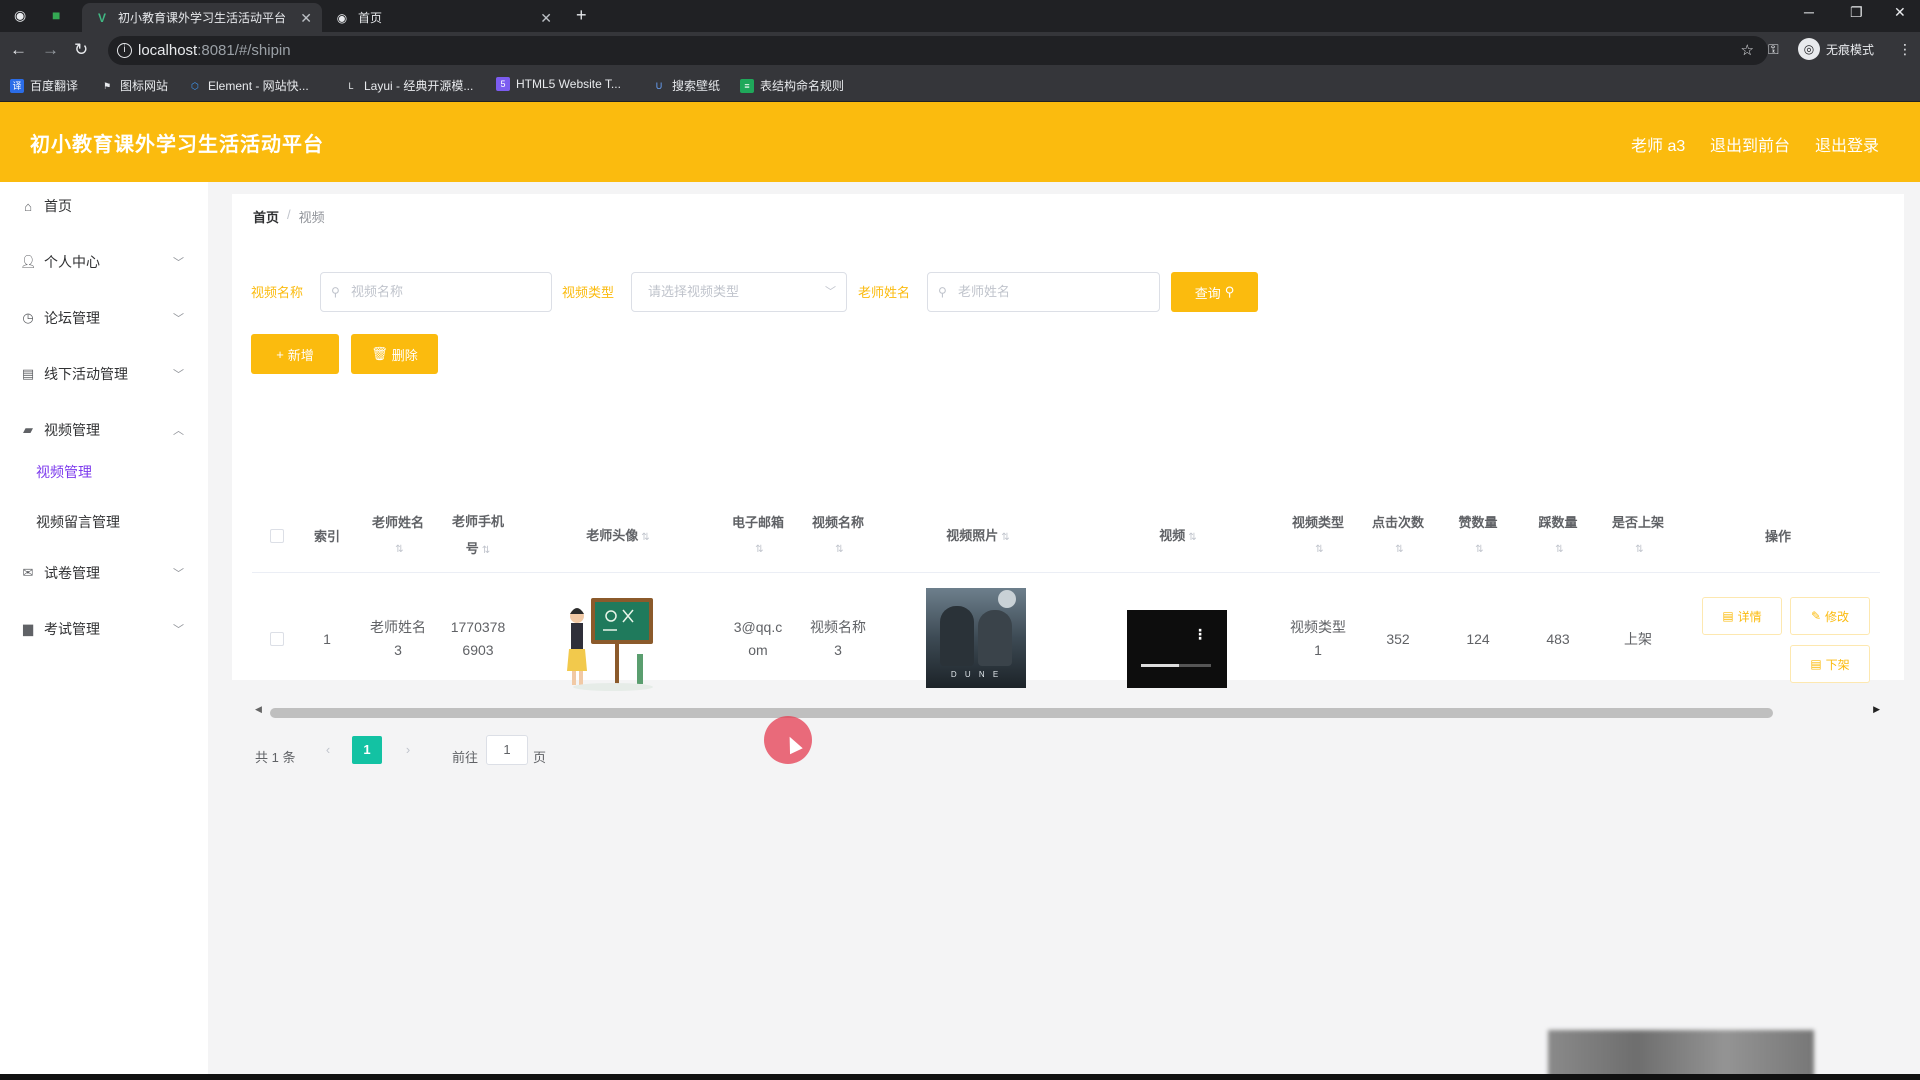  Describe the element at coordinates (1847, 144) in the screenshot. I see `logout-link: 退出登录` at that location.